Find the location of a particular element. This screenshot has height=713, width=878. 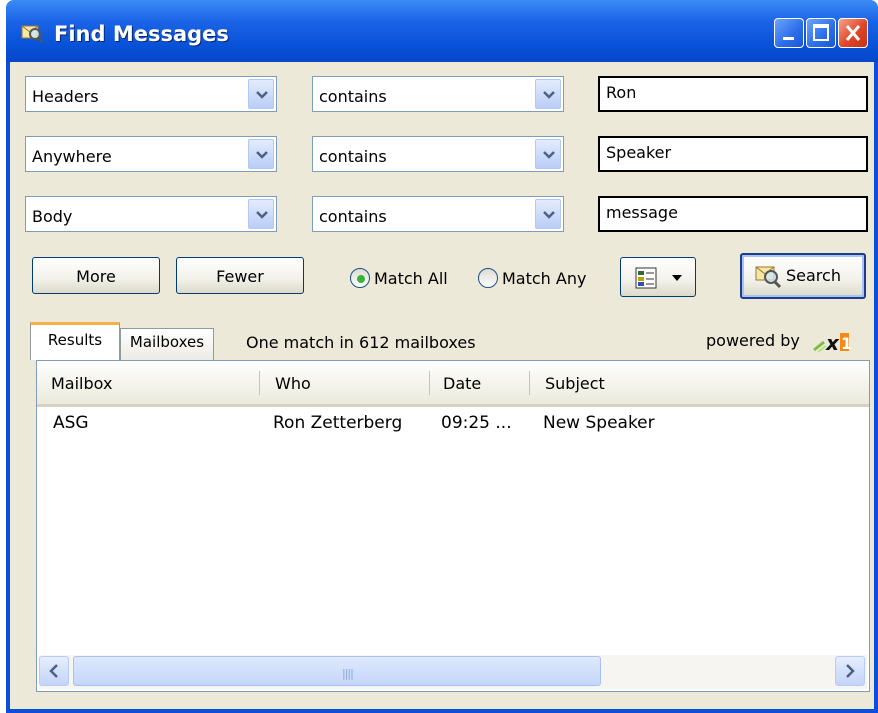

match-count-status: One match in 612 mailboxes is located at coordinates (361, 342).